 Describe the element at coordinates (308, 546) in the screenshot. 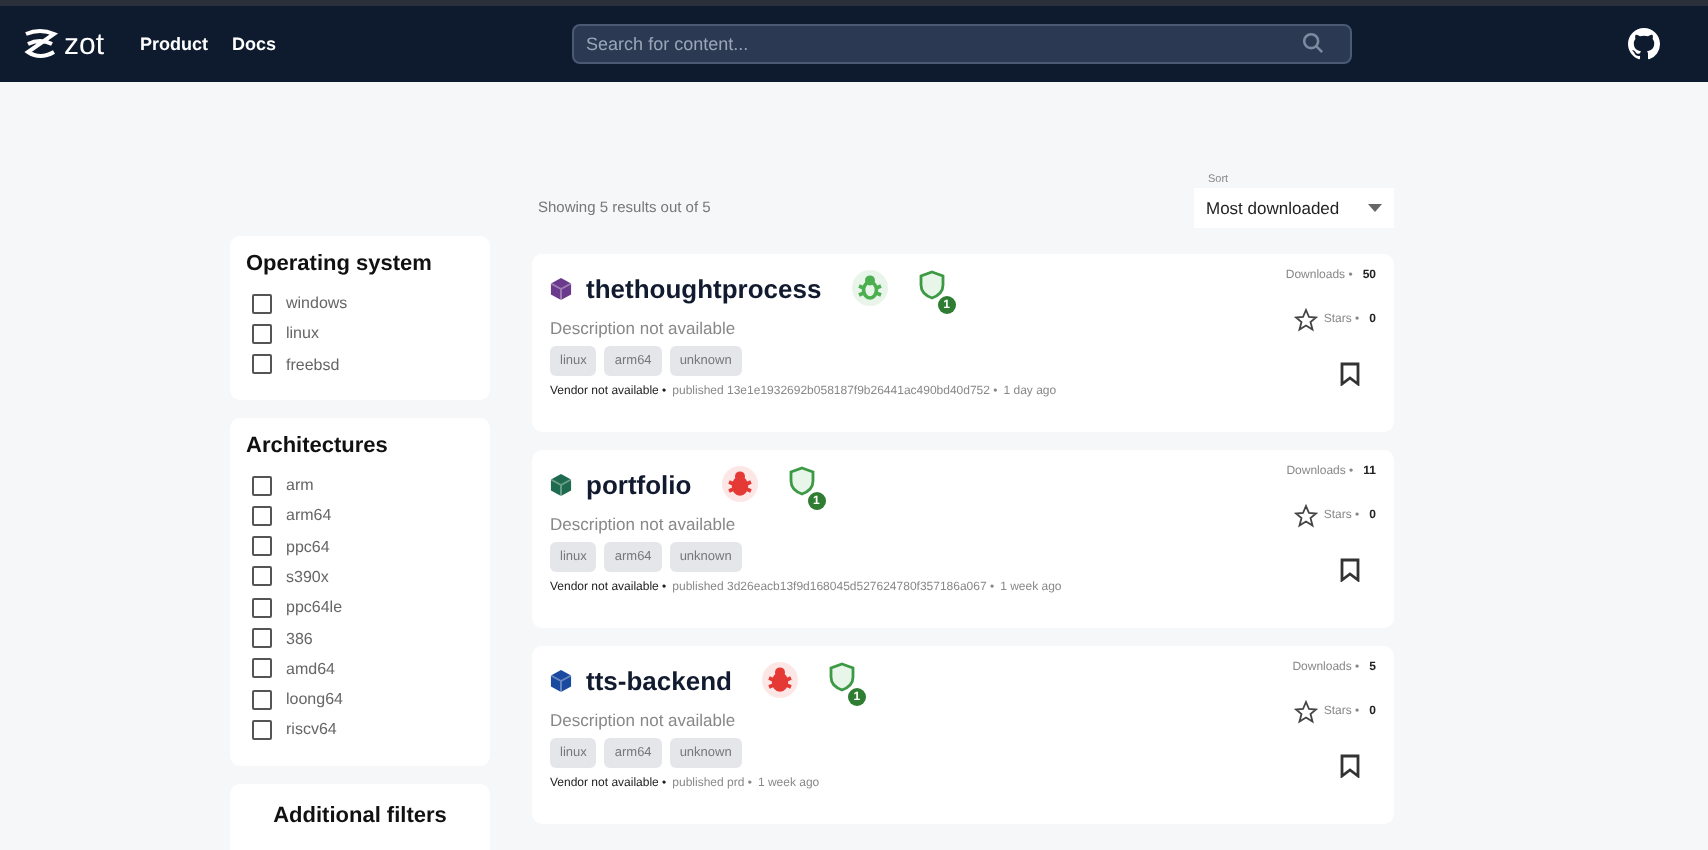

I see `filter-option-label: ppc64` at that location.